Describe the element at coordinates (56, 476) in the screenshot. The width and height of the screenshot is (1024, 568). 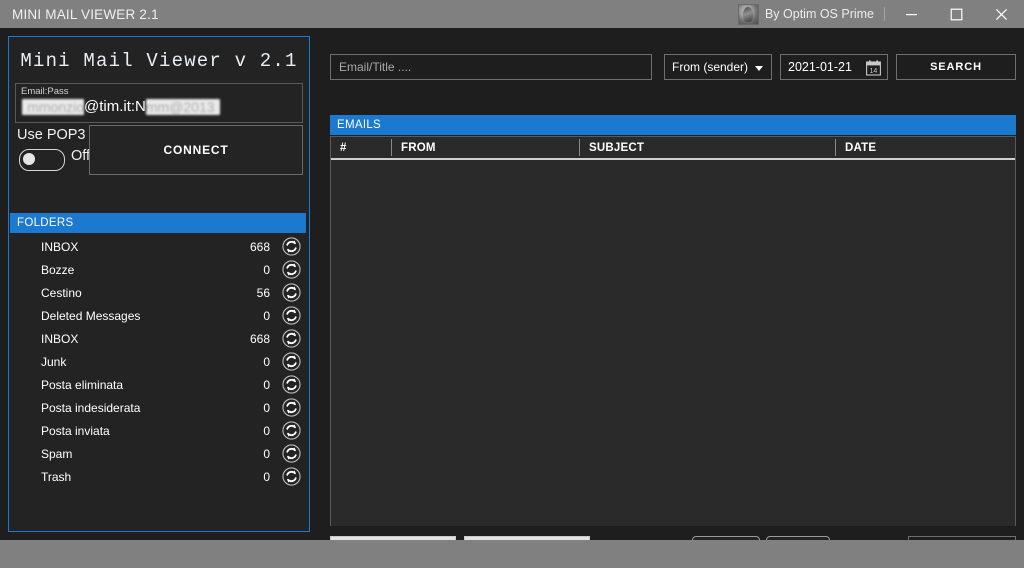
I see `folder-name: Trash` at that location.